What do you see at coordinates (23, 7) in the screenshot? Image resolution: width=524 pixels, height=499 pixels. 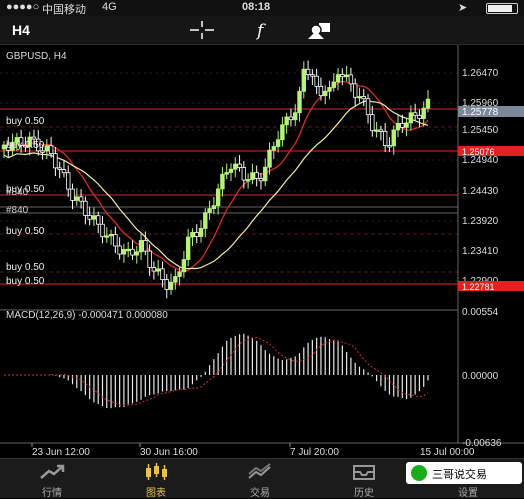 I see `signal-icon: ●●●●○` at bounding box center [23, 7].